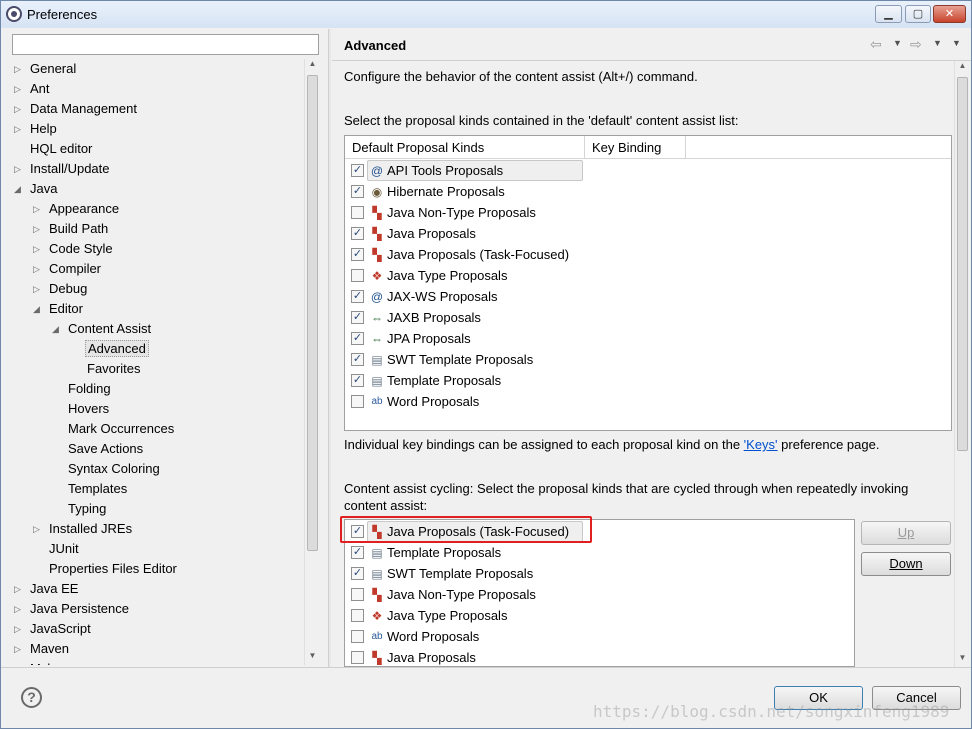 This screenshot has height=729, width=972. I want to click on list-item: ✓ ◉ Hibernate Proposals, so click(428, 191).